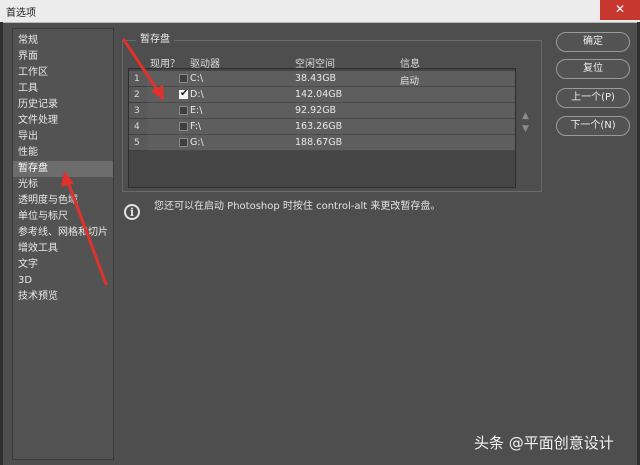 This screenshot has height=465, width=640. I want to click on row-body: E:\ 92.92GB, so click(331, 111).